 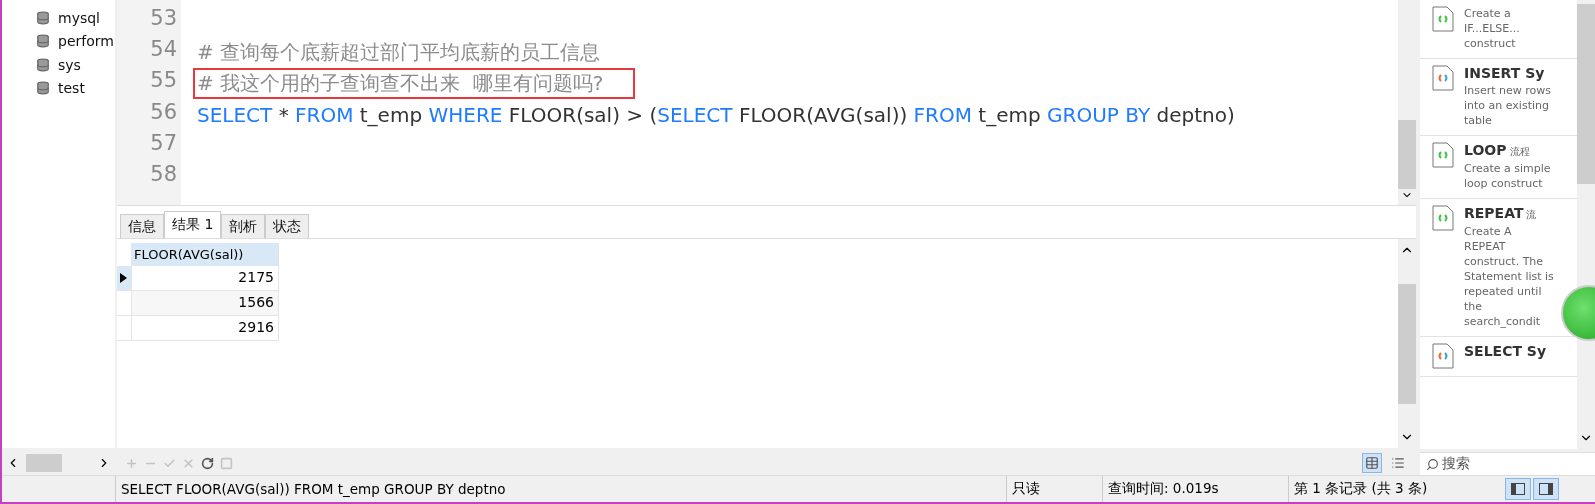 I want to click on status-query: SELECT FLOOR(AVG(sal)) FROM t_emp GROUP BY deptno, so click(x=560, y=489).